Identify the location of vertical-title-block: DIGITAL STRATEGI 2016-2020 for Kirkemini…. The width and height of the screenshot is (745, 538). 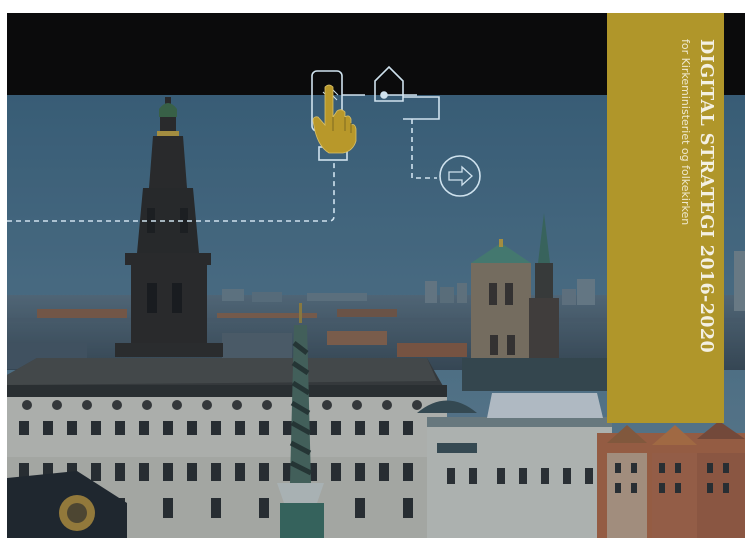
(665, 218).